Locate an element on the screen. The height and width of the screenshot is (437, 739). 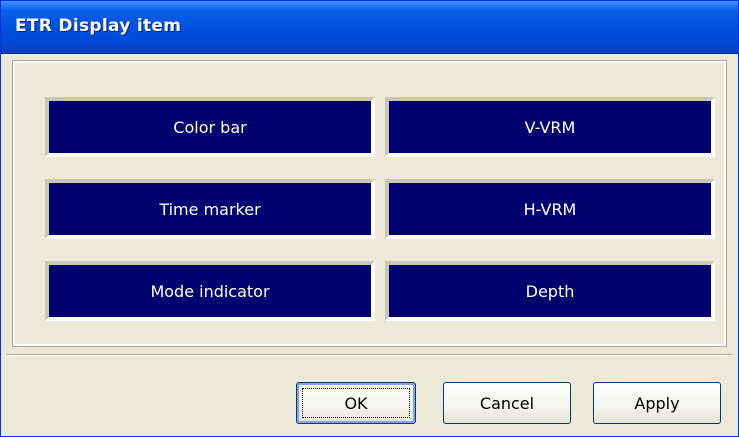
item-v-vrm-label: V-VRM is located at coordinates (550, 127).